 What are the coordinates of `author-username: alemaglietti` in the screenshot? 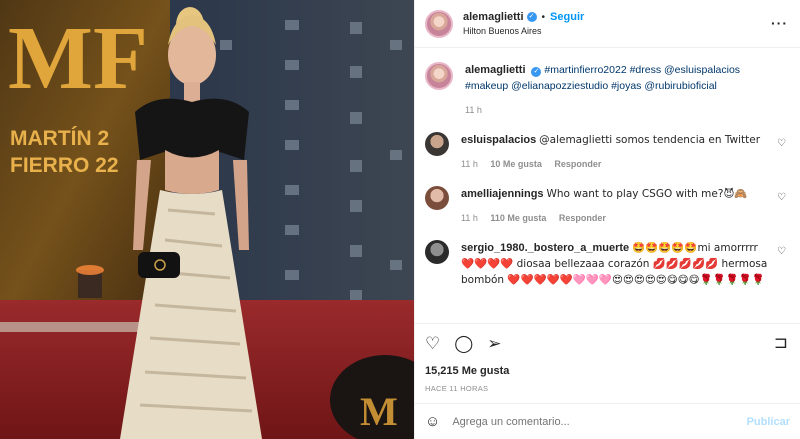 It's located at (493, 17).